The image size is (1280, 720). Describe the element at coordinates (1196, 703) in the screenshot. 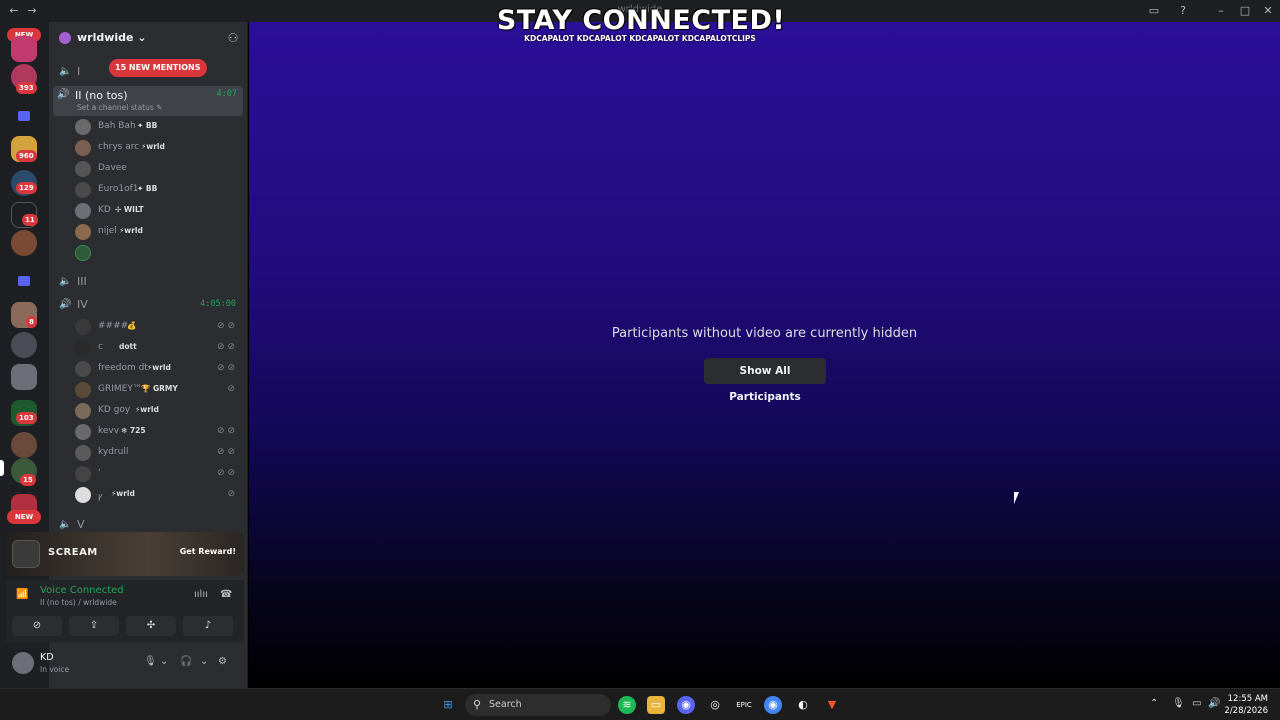

I see `display-icon: ▭` at that location.